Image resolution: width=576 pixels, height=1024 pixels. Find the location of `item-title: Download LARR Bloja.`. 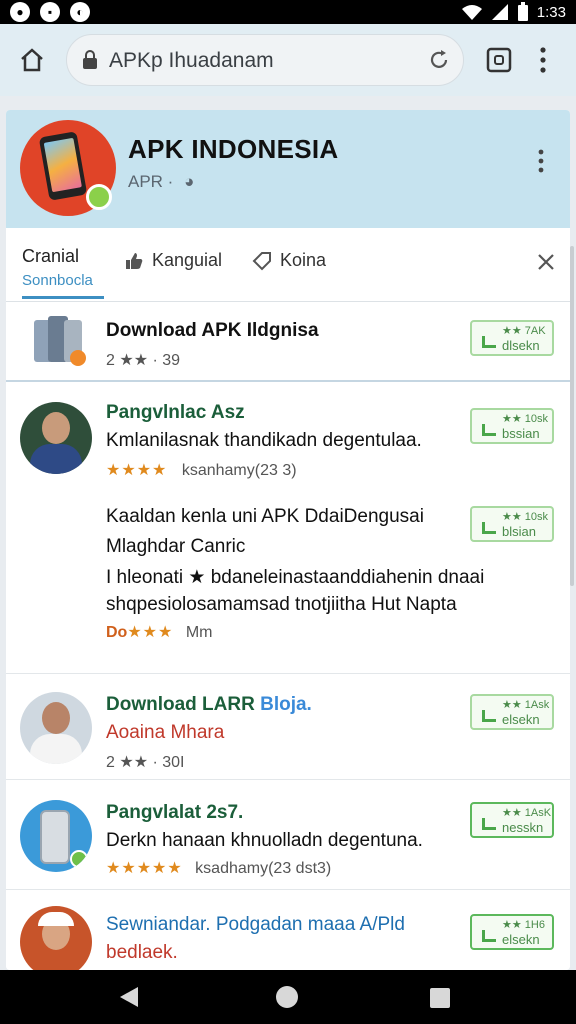

item-title: Download LARR Bloja. is located at coordinates (209, 705).